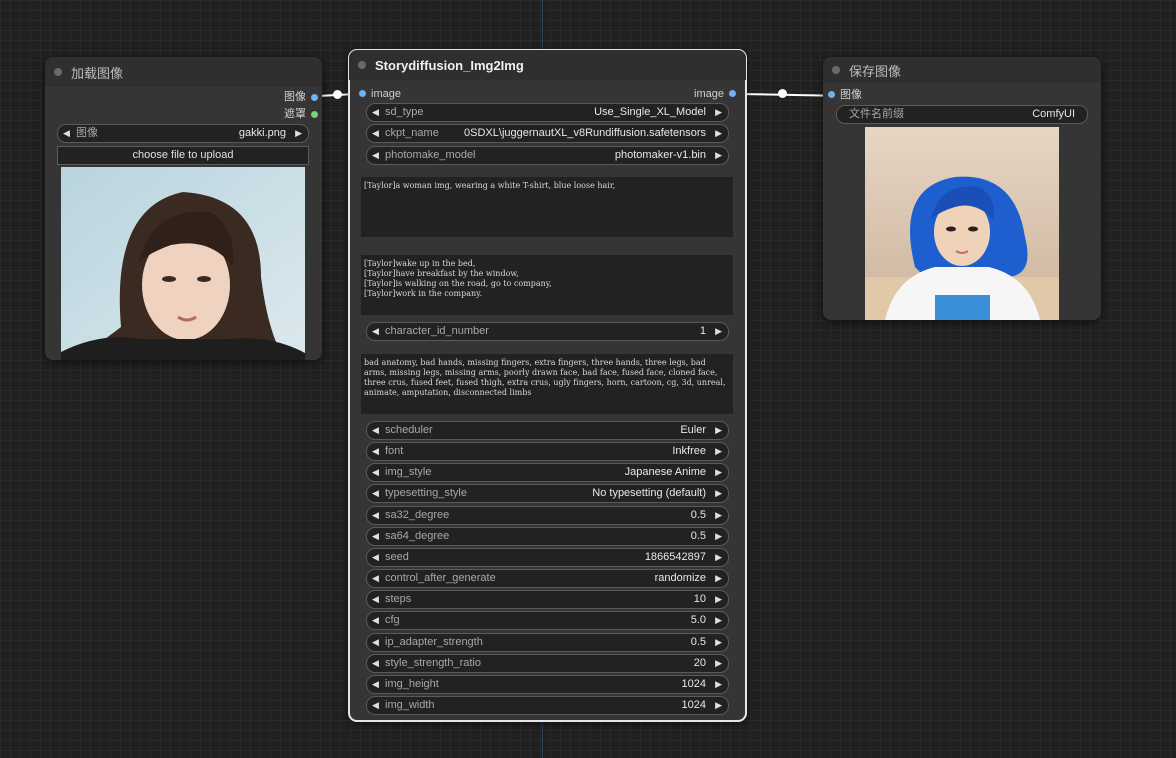 This screenshot has height=758, width=1176. I want to click on font-widget: ◀ font Inkfree ▶, so click(547, 452).